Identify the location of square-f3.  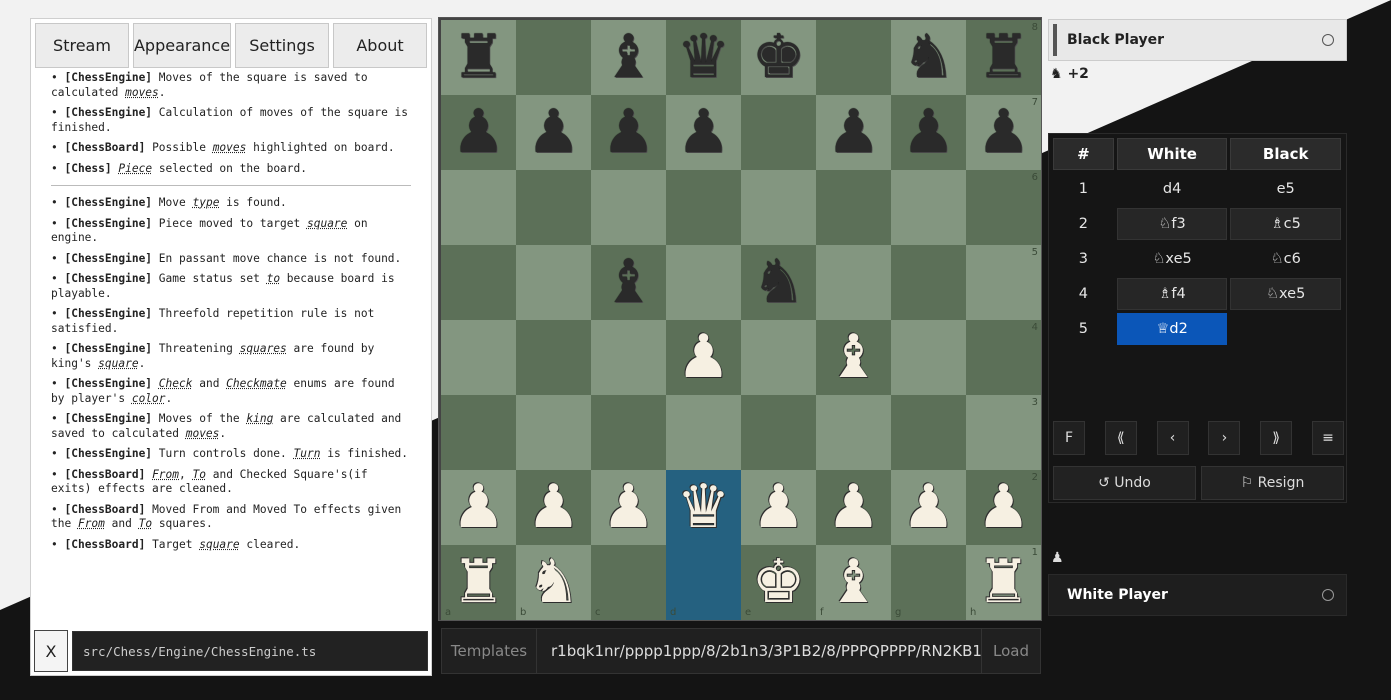
(853, 432).